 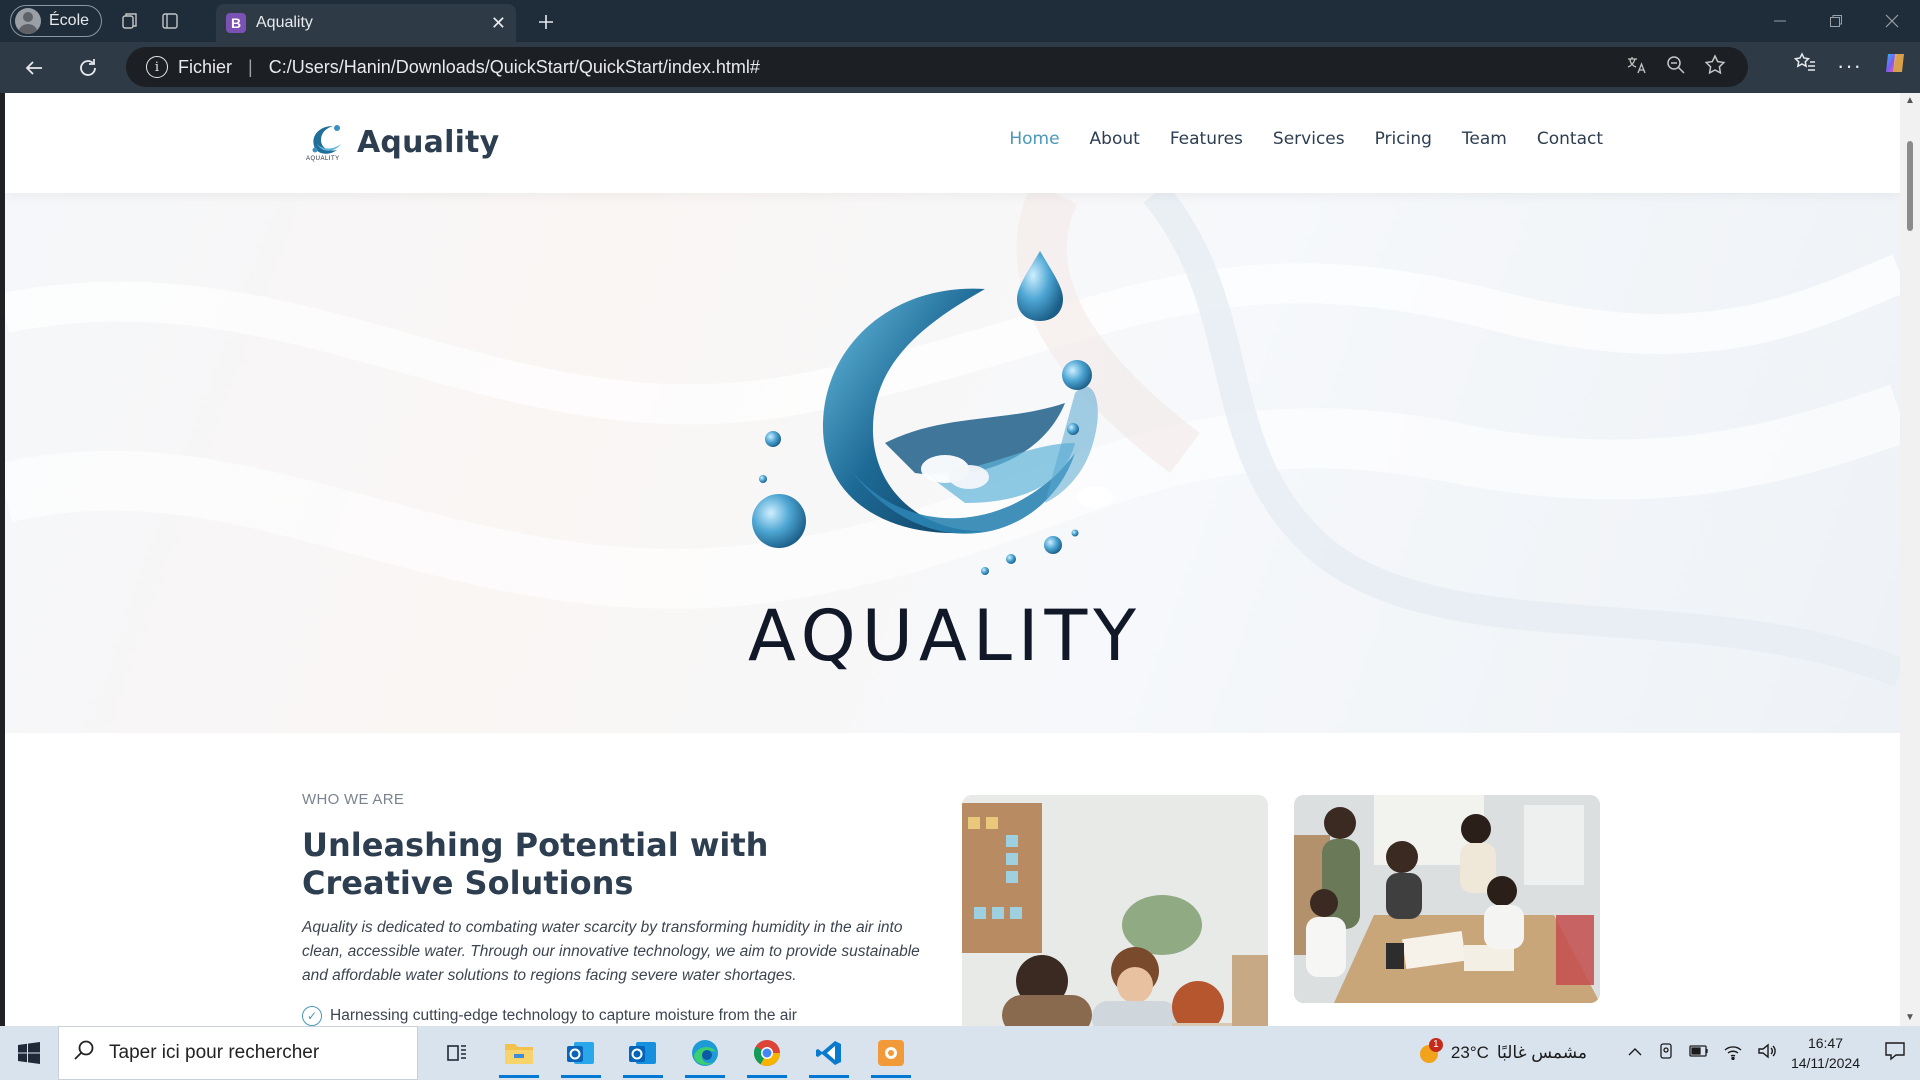 What do you see at coordinates (1309, 139) in the screenshot?
I see `nav-services: Services` at bounding box center [1309, 139].